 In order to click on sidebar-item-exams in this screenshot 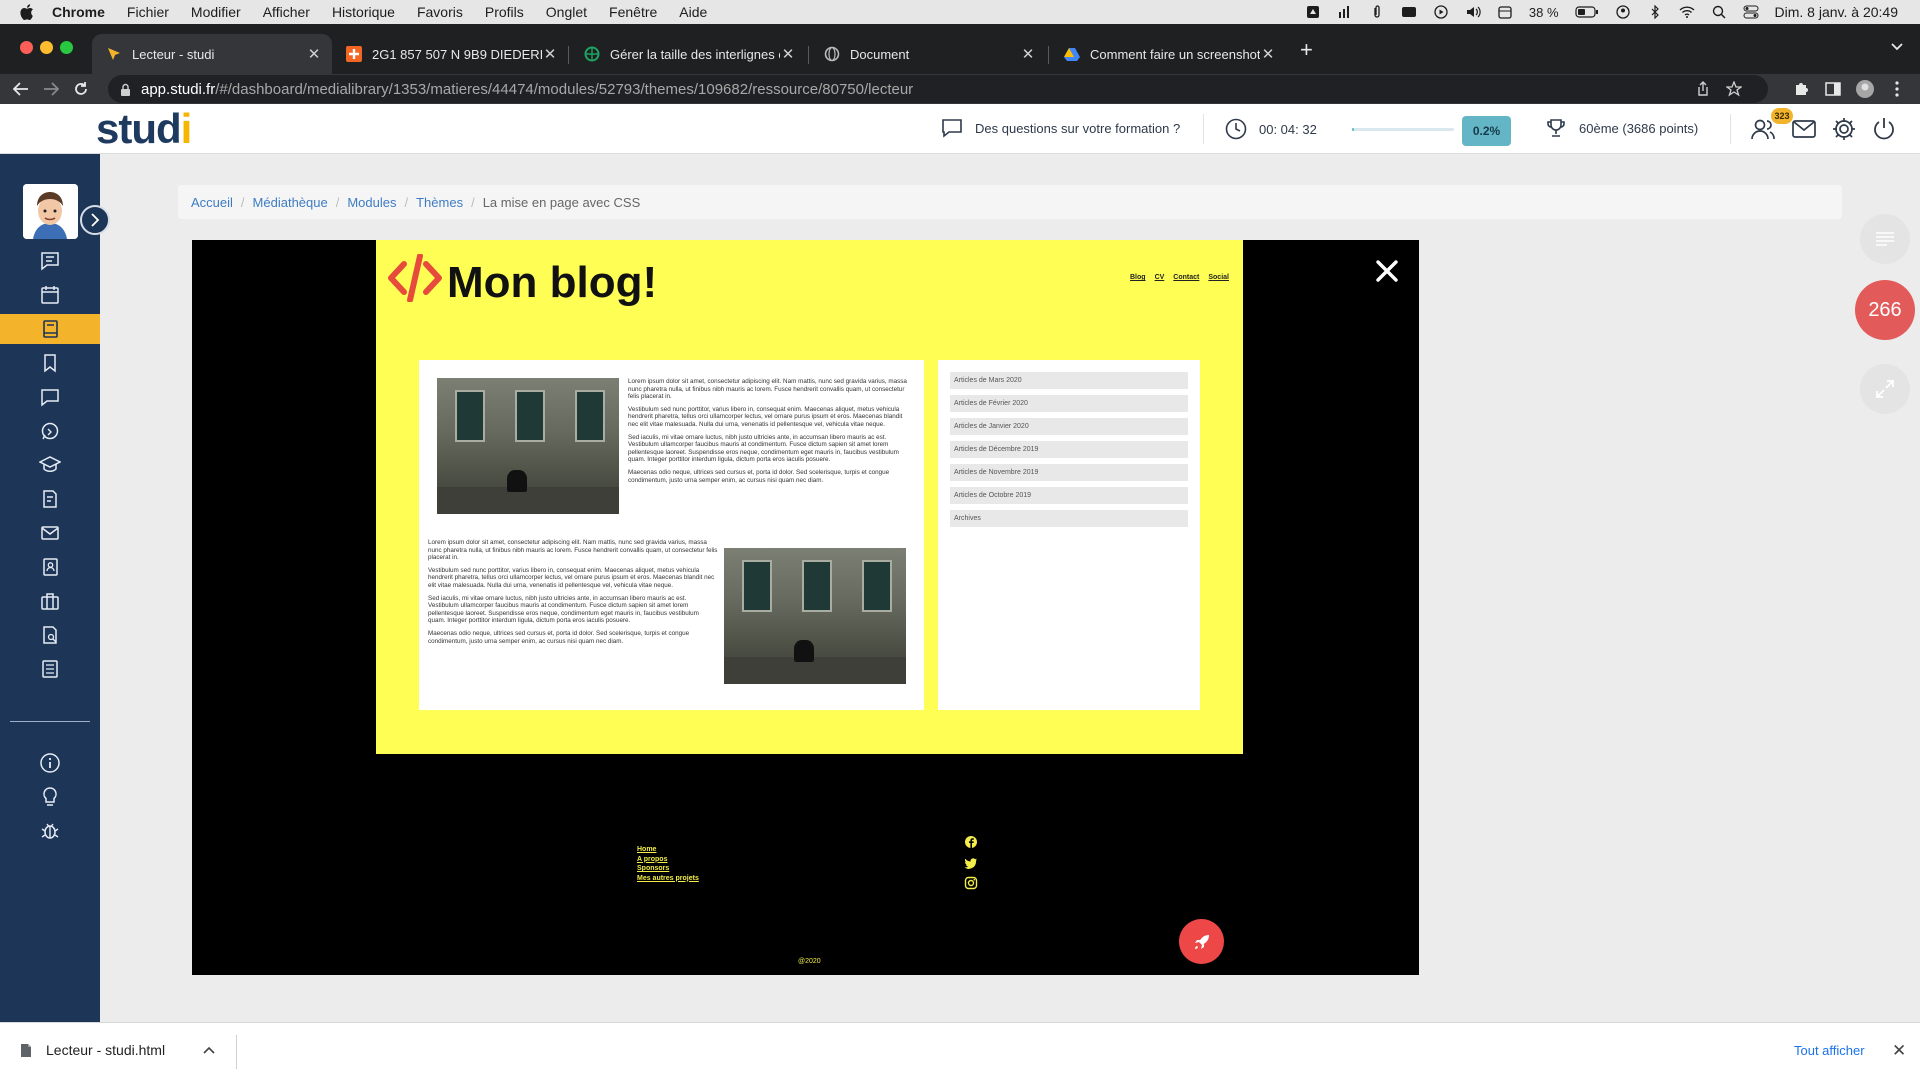, I will do `click(50, 635)`.